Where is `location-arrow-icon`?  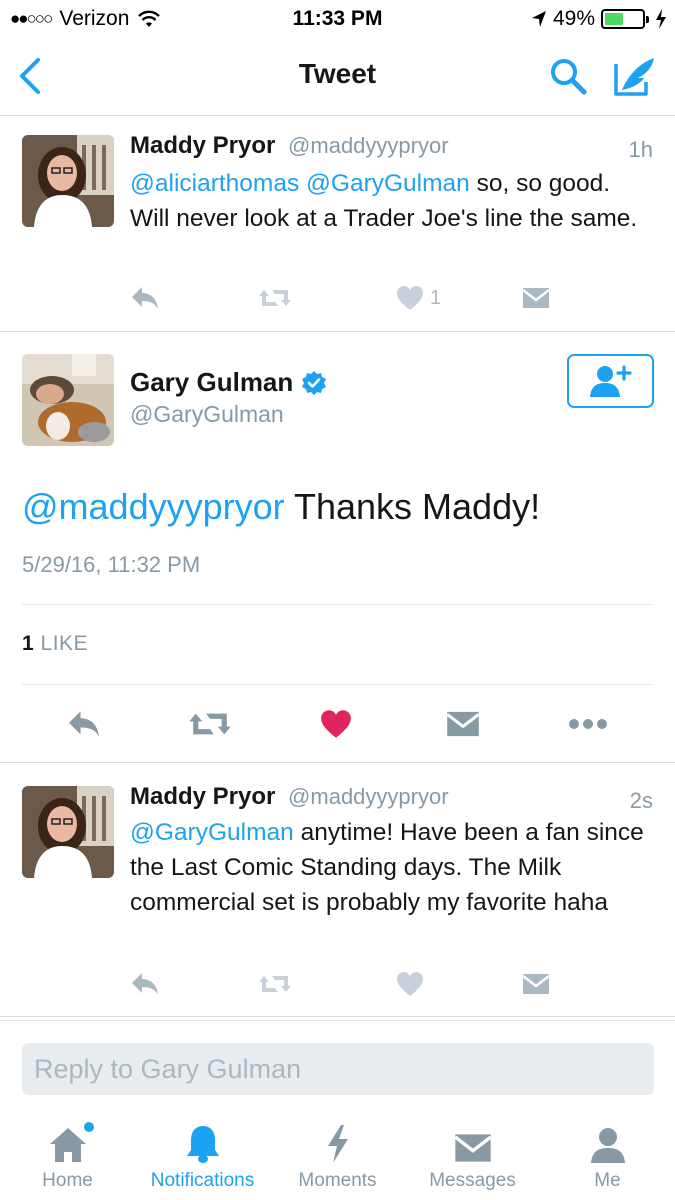
location-arrow-icon is located at coordinates (538, 19).